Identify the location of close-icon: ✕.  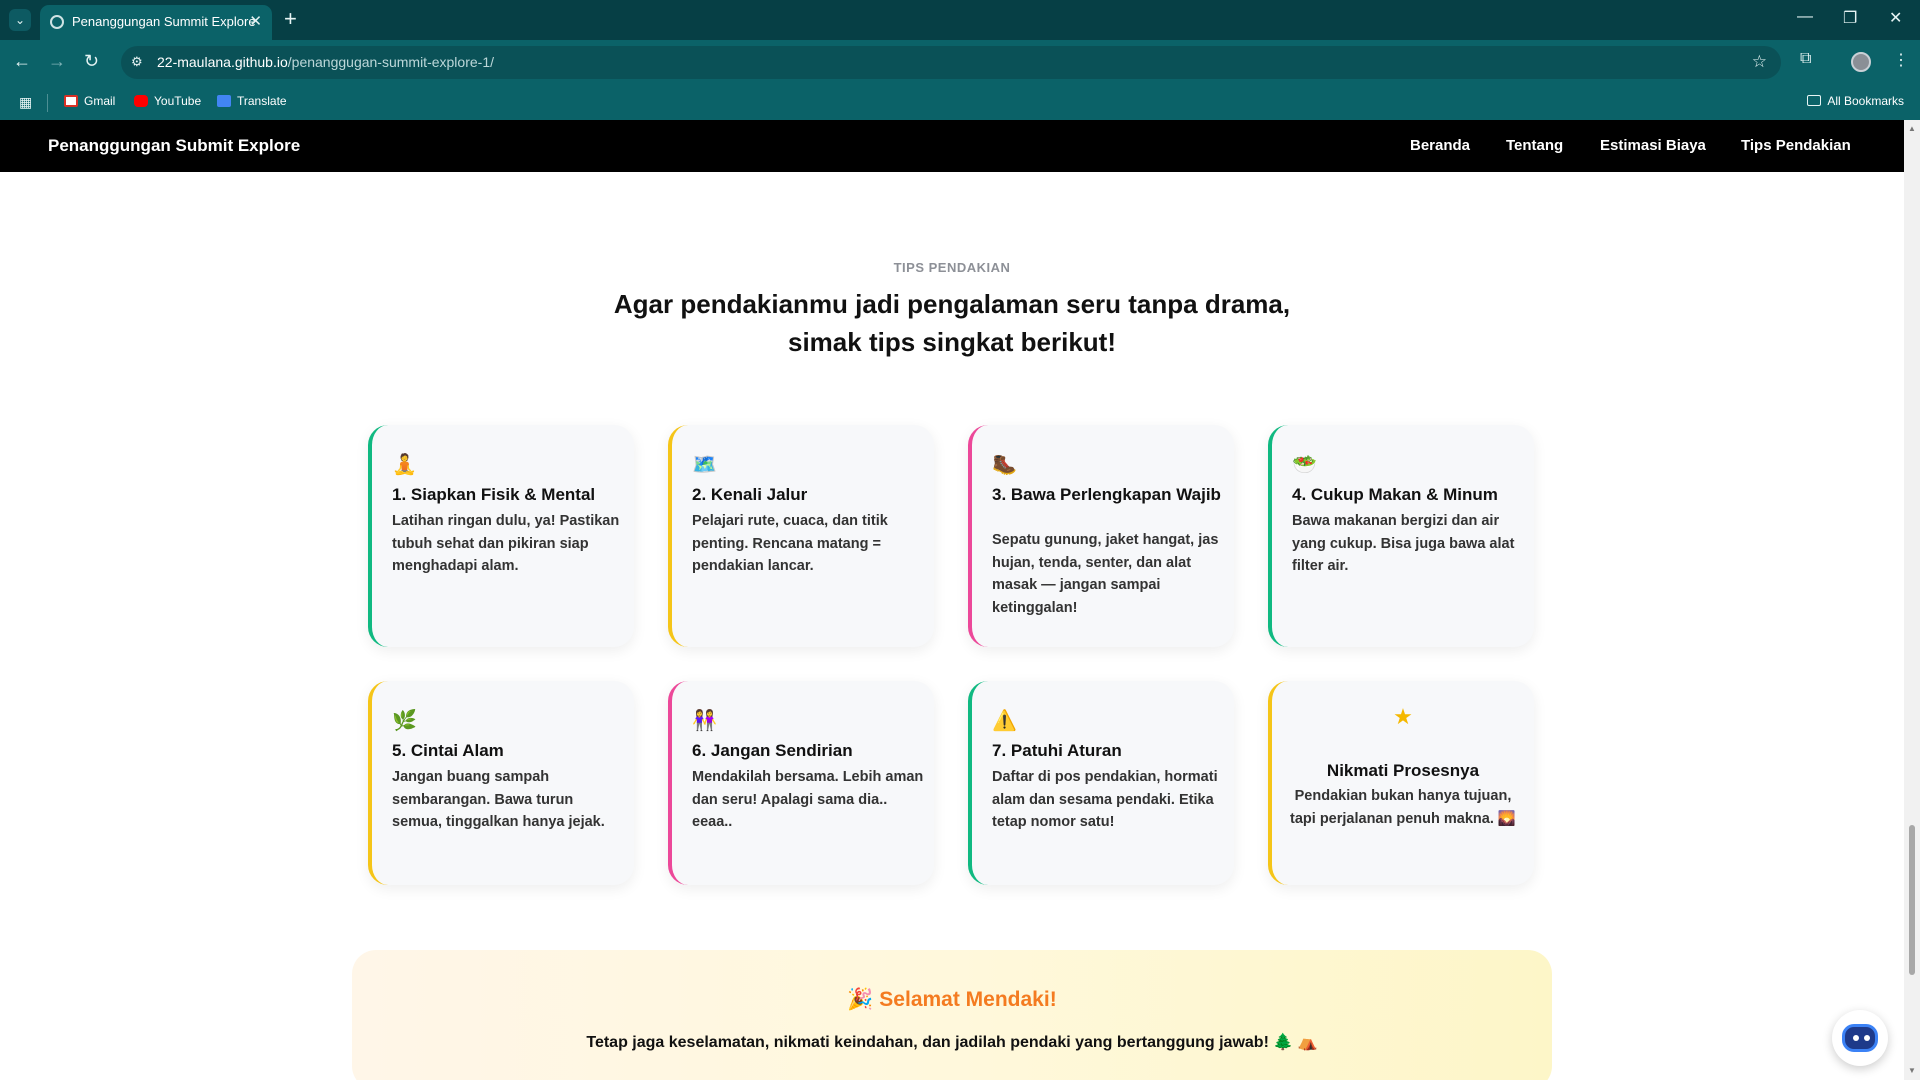
(255, 21).